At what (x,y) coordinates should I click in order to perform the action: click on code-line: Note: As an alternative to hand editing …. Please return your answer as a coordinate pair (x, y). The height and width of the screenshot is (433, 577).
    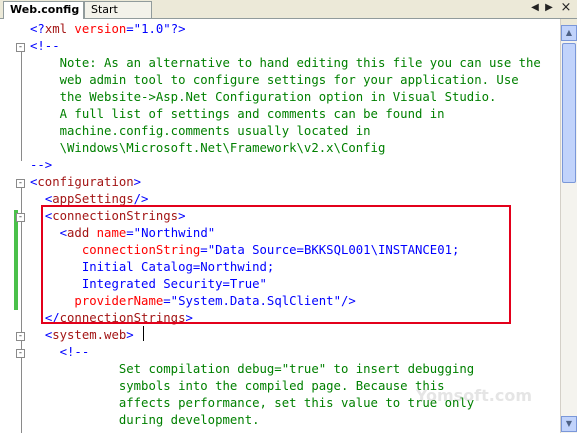
    Looking at the image, I should click on (285, 63).